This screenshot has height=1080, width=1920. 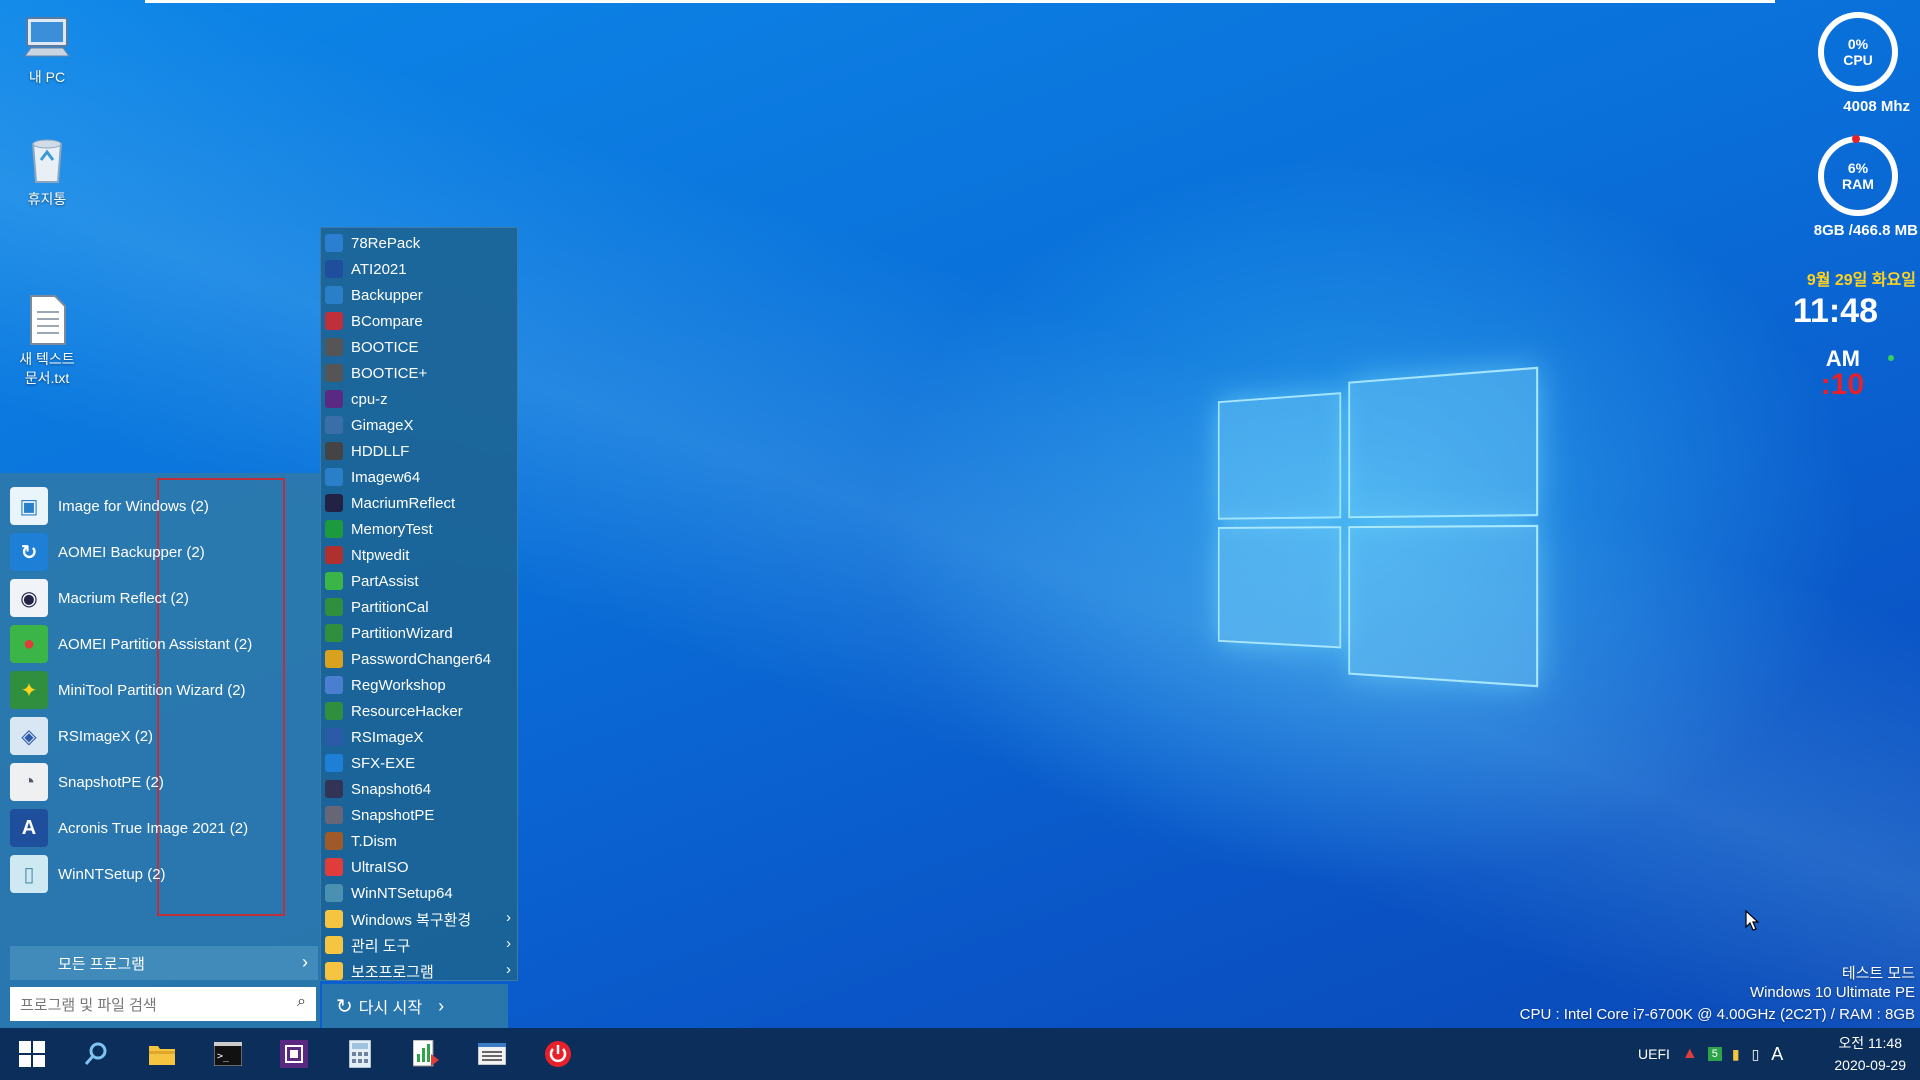 I want to click on submenu-item: cpu-z, so click(x=419, y=399).